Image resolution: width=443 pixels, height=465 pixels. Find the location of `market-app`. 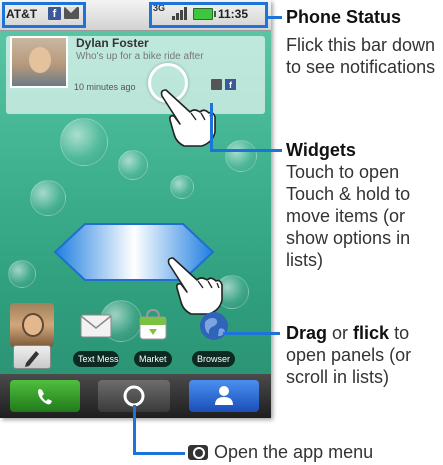

market-app is located at coordinates (153, 325).